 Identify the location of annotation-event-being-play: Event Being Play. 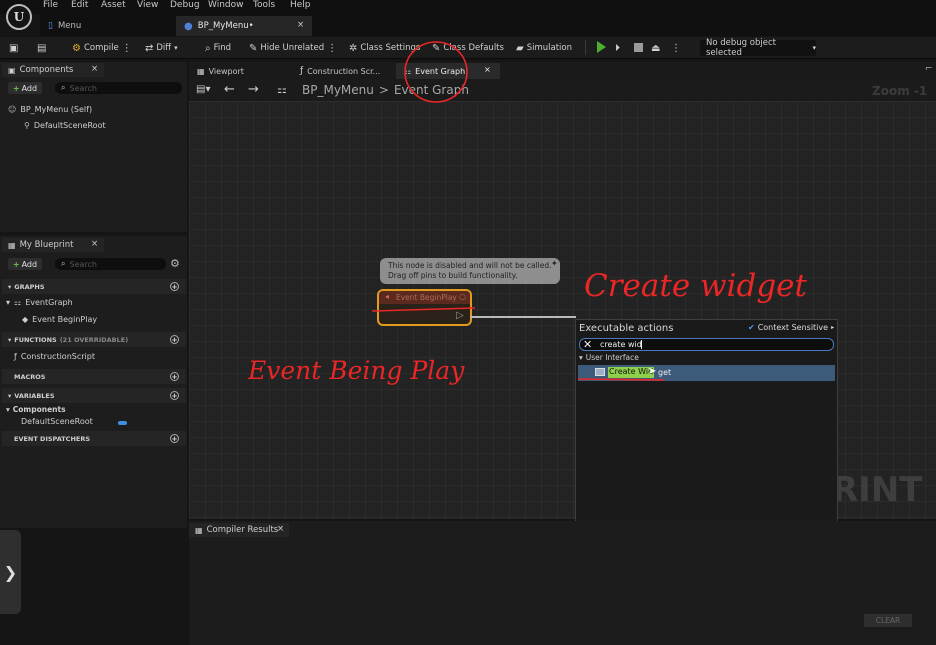
(356, 370).